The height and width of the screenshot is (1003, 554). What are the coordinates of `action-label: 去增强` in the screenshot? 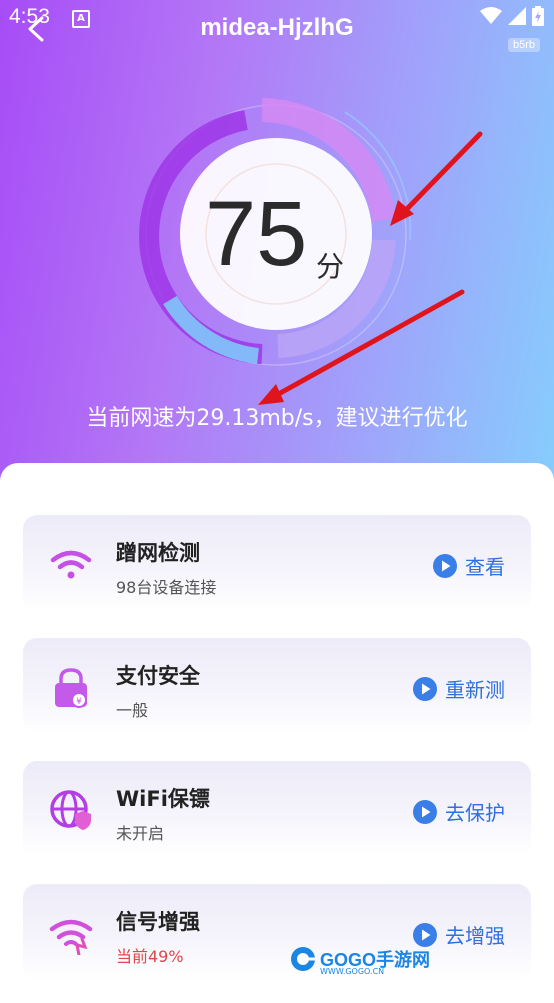 It's located at (475, 936).